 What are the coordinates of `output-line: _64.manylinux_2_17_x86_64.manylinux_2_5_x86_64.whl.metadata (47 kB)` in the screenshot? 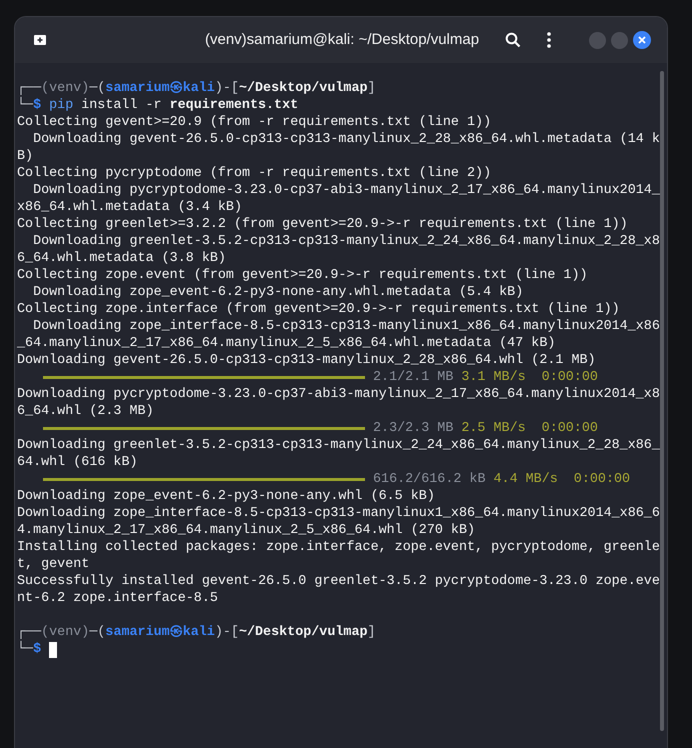 It's located at (286, 343).